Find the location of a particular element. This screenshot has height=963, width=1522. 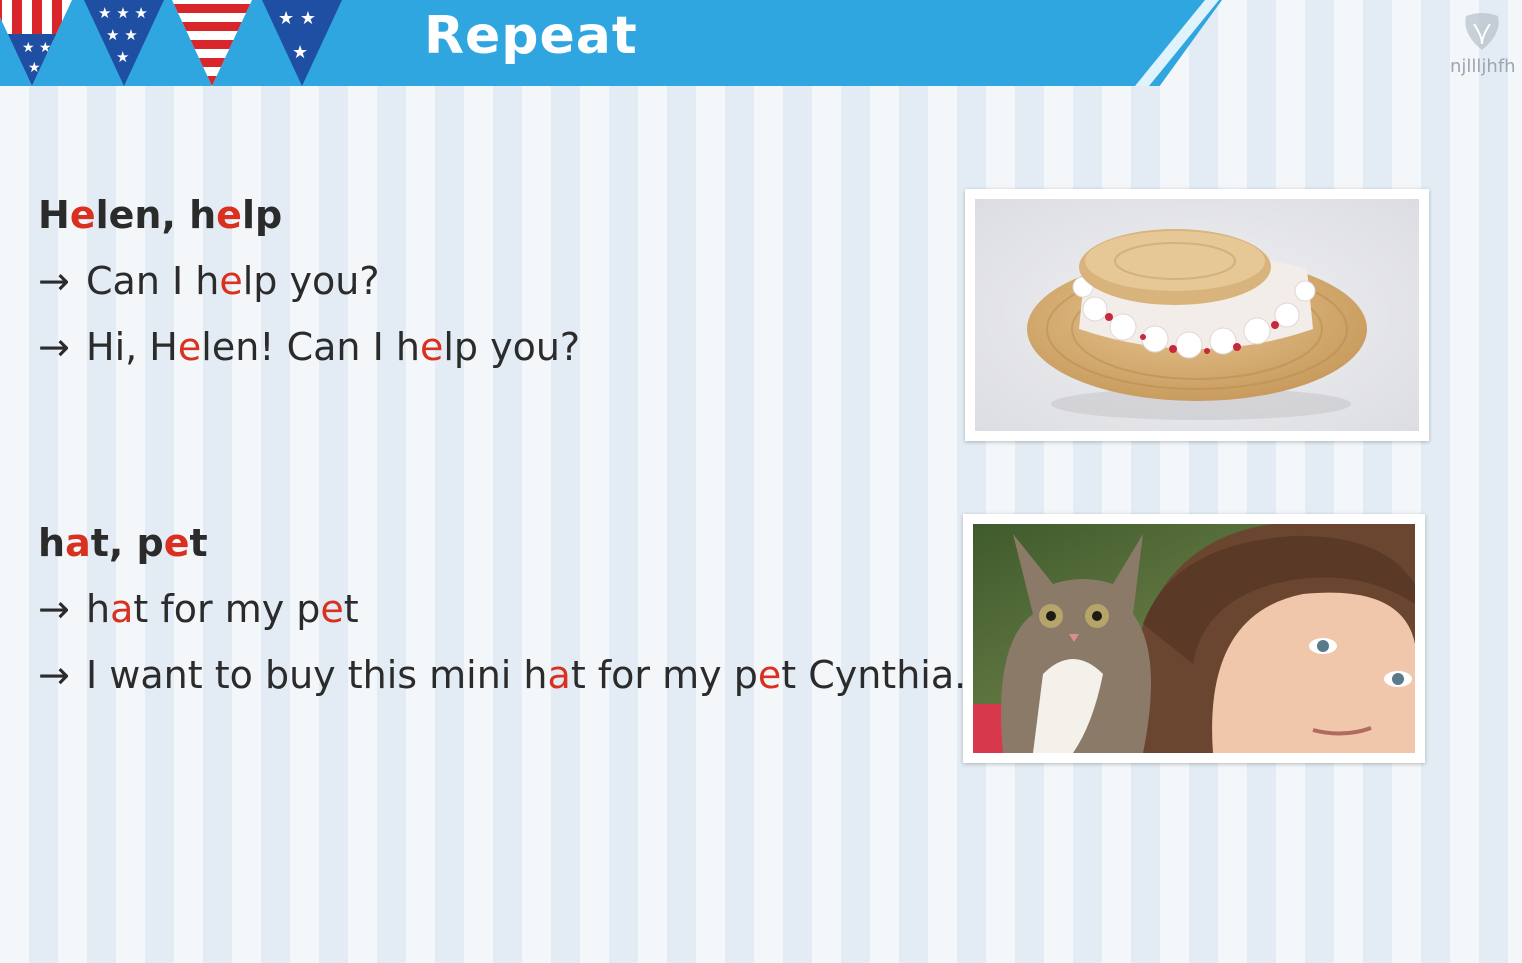

bunting-flags: ★ ★ ★ ★ ★ ★ ★ ★ ★ ★ ★ ★ is located at coordinates (171, 43).